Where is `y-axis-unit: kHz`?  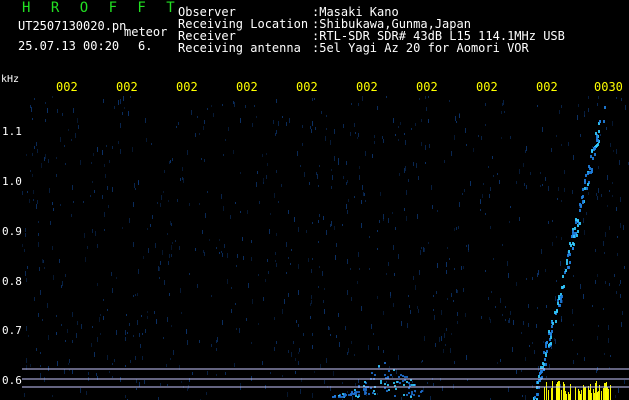 y-axis-unit: kHz is located at coordinates (10, 79).